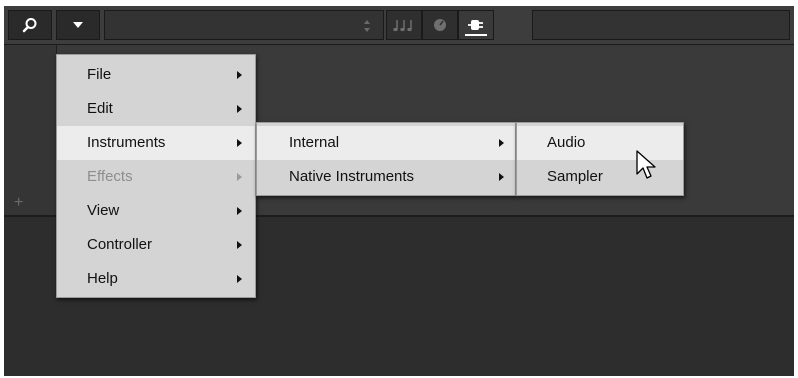  I want to click on toolbar-empty-area, so click(661, 25).